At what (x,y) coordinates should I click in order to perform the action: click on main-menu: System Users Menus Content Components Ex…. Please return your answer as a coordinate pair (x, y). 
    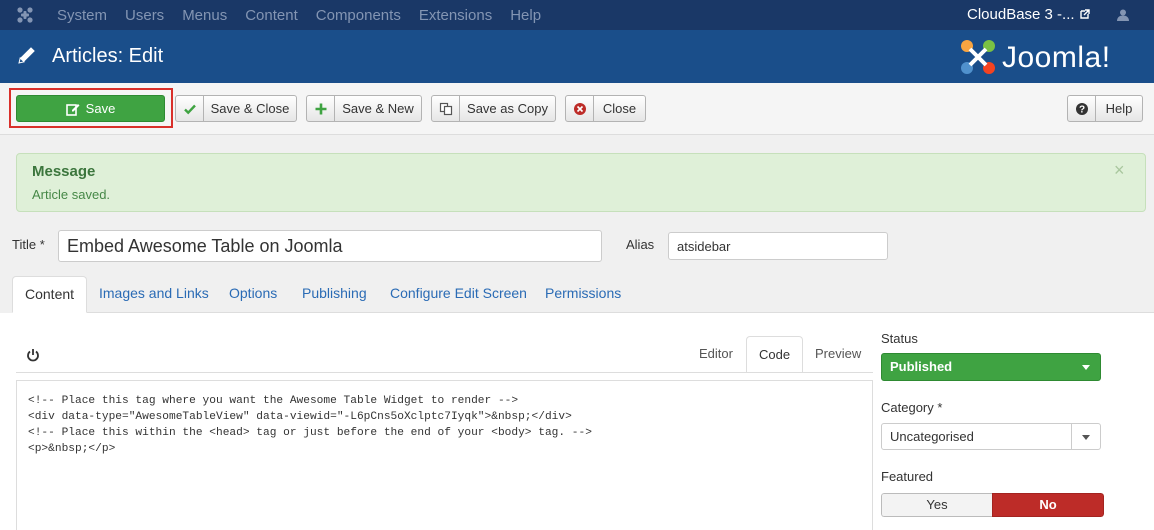
    Looking at the image, I should click on (308, 15).